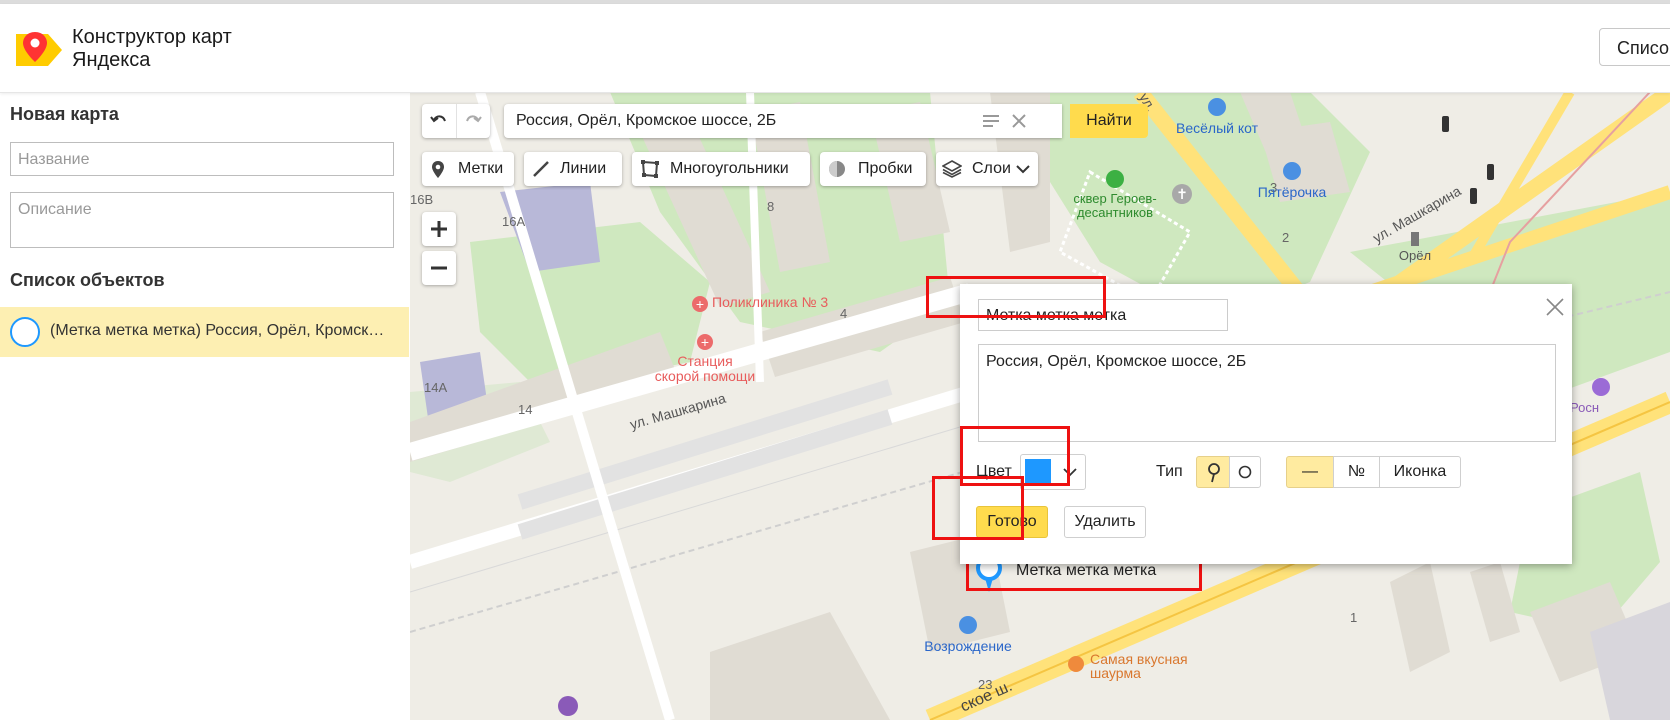 This screenshot has height=720, width=1670. Describe the element at coordinates (1182, 194) in the screenshot. I see `chapel-icon: ✝` at that location.